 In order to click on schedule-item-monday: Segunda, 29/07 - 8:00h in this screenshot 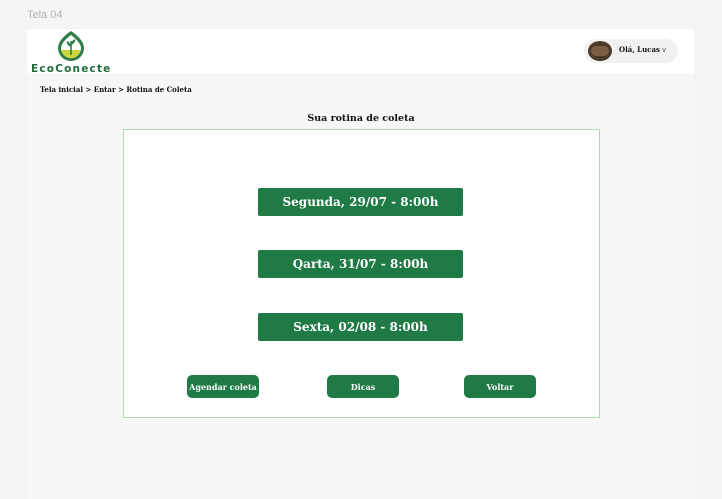, I will do `click(360, 202)`.